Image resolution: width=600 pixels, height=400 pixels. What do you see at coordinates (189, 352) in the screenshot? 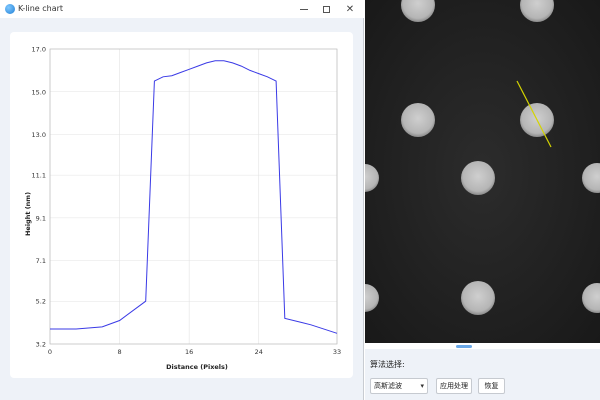
I see `x-tick-label: 16` at bounding box center [189, 352].